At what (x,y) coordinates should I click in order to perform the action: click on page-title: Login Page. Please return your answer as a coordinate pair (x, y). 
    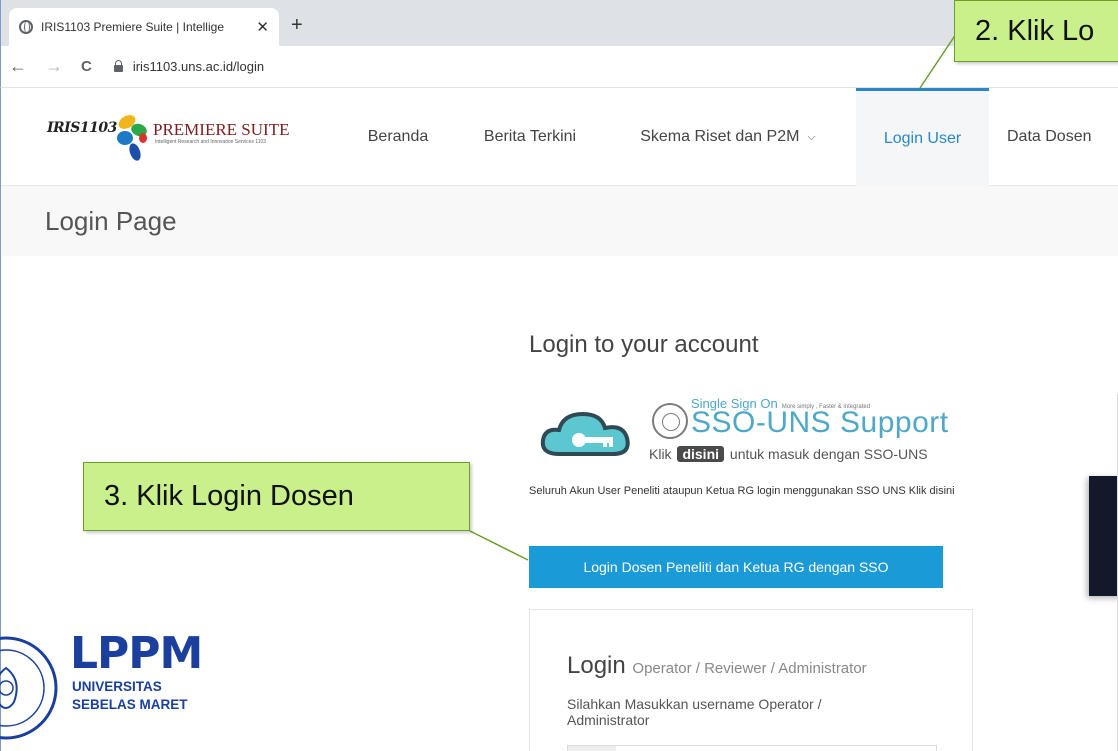
    Looking at the image, I should click on (111, 221).